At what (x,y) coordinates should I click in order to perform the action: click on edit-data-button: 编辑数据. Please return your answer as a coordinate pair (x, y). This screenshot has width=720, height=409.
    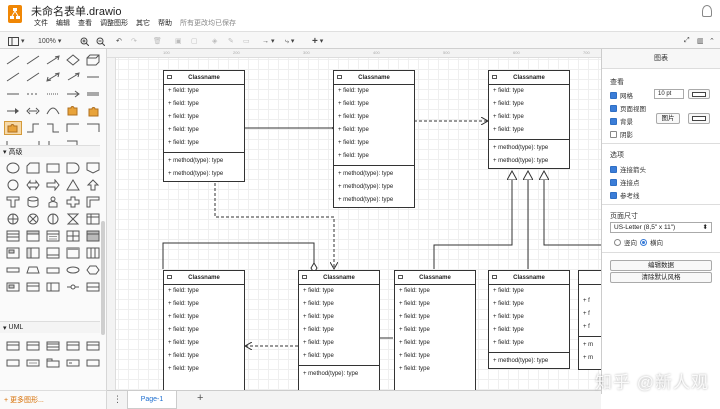
    Looking at the image, I should click on (661, 265).